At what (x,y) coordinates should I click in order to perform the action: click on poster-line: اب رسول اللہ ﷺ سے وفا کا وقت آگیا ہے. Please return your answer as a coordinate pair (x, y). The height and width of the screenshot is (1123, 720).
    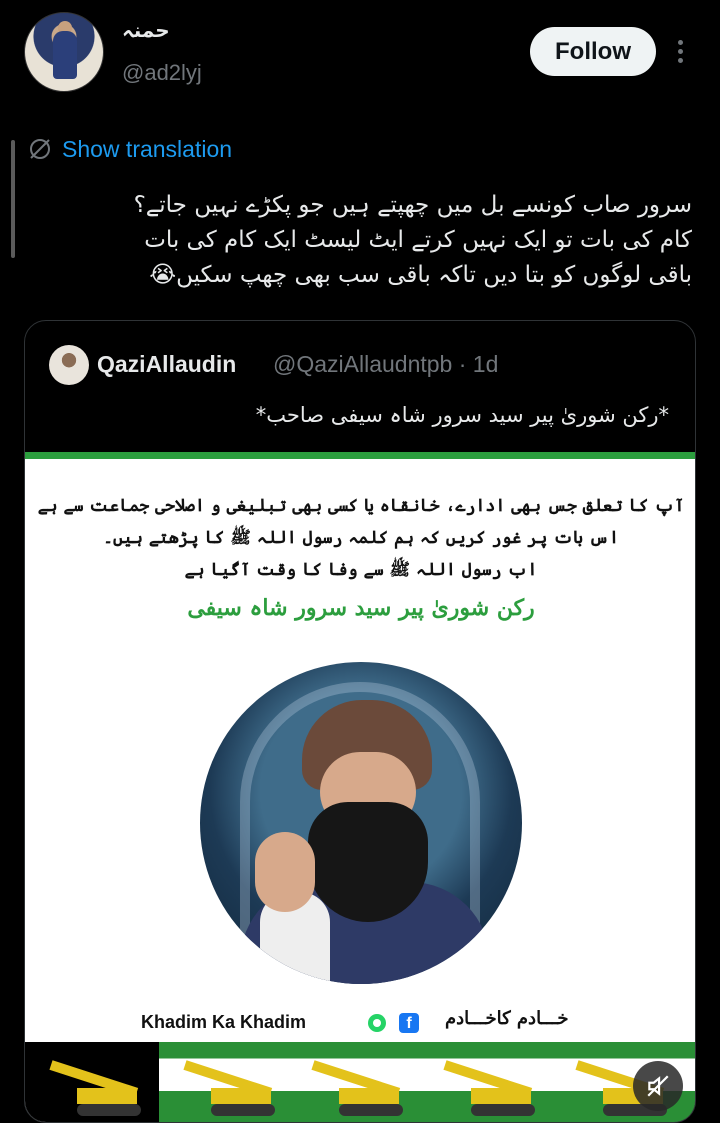
    Looking at the image, I should click on (361, 570).